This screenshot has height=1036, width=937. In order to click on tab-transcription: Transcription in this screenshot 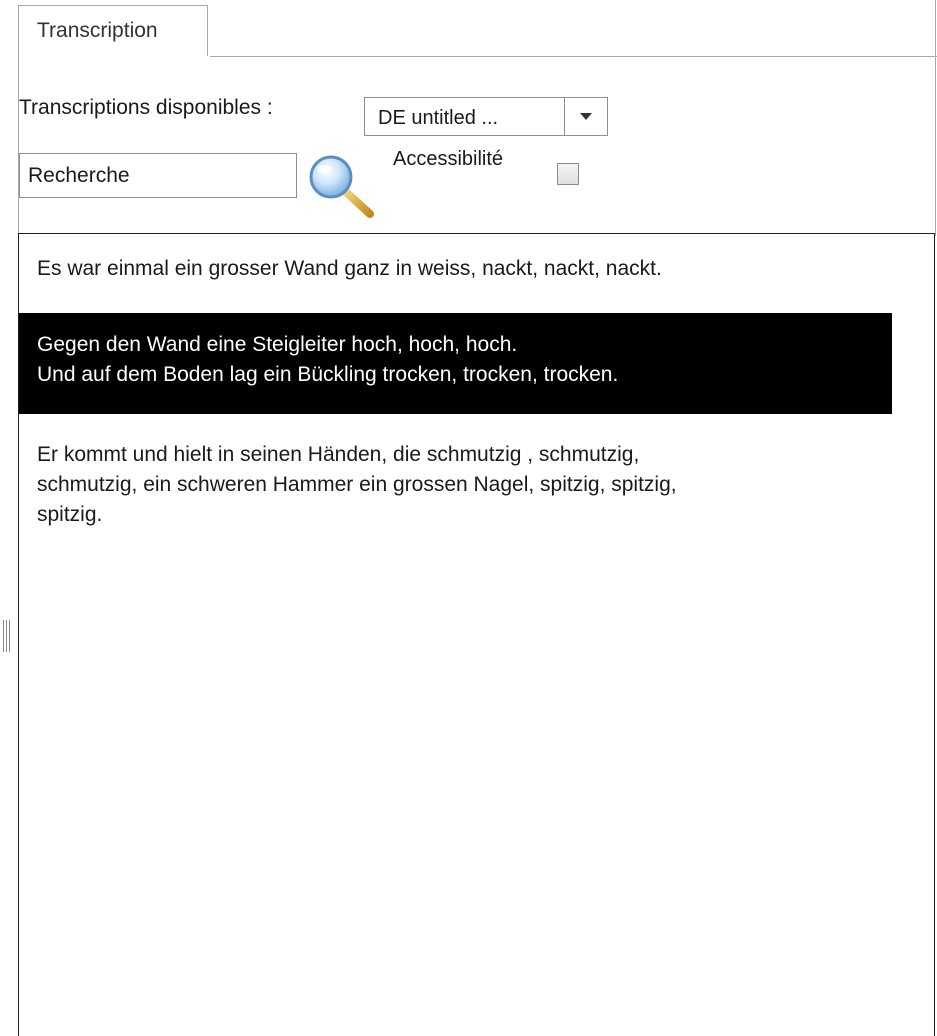, I will do `click(113, 30)`.